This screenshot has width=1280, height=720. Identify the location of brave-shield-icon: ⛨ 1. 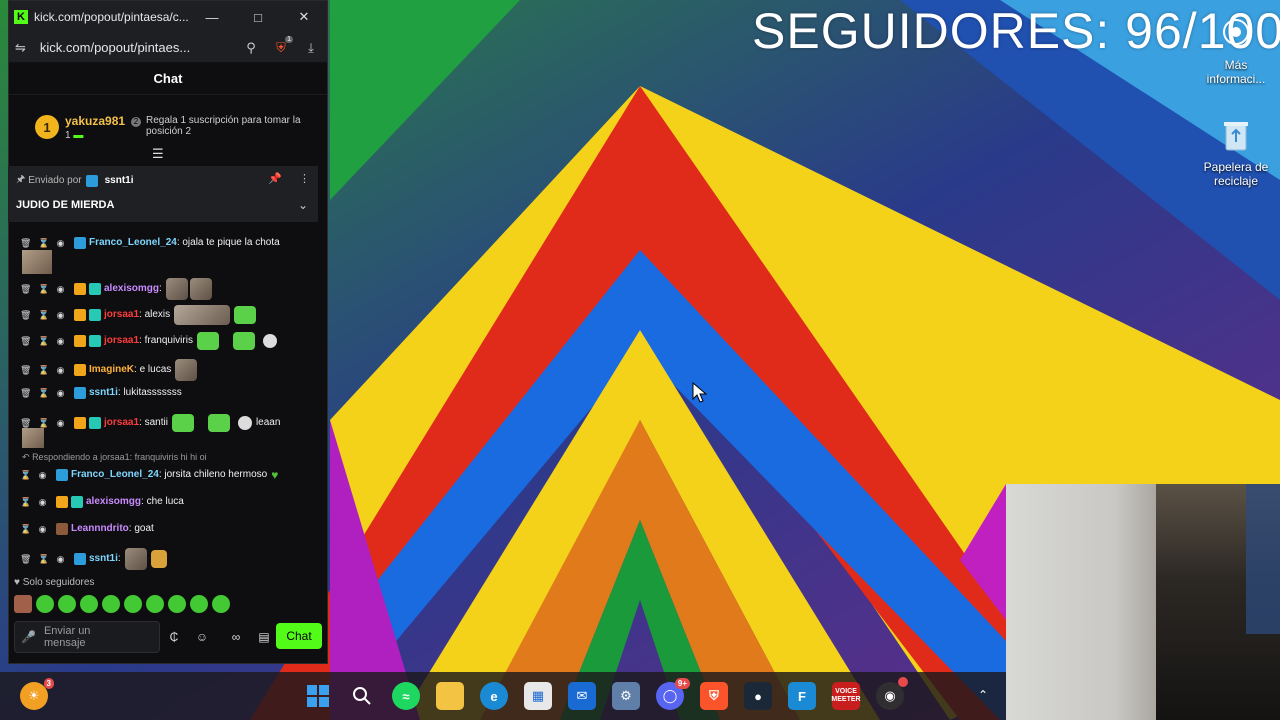
(282, 45).